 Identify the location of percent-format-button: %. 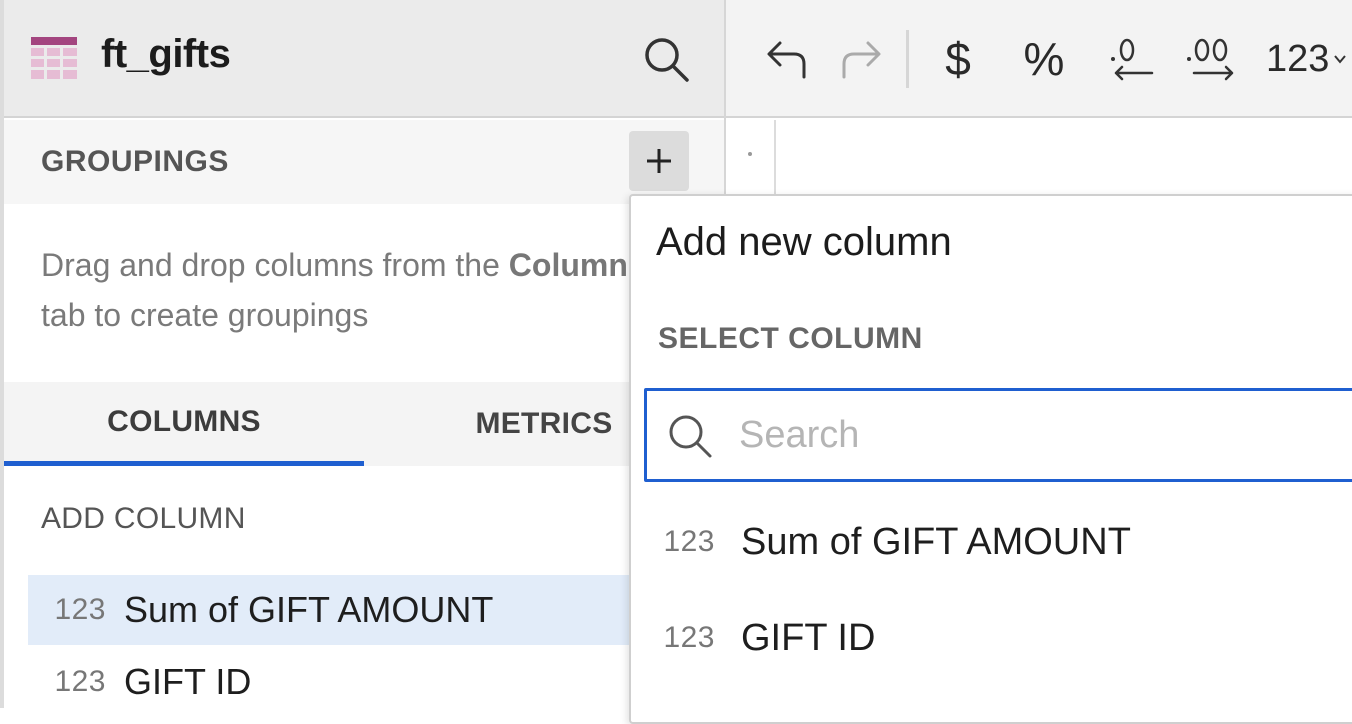
(1044, 59).